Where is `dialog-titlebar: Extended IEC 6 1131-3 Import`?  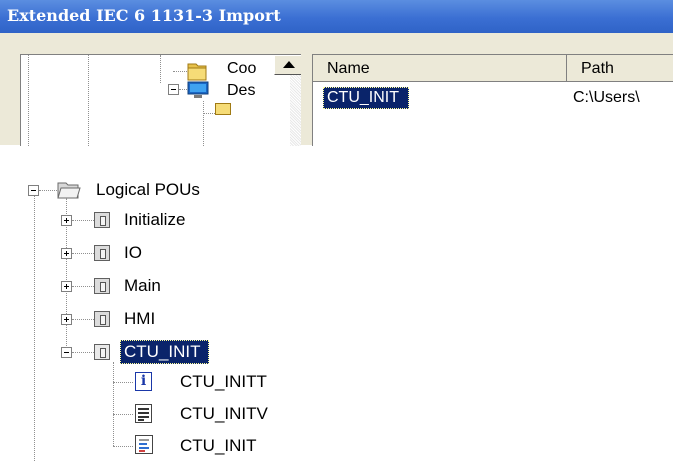
dialog-titlebar: Extended IEC 6 1131-3 Import is located at coordinates (336, 16).